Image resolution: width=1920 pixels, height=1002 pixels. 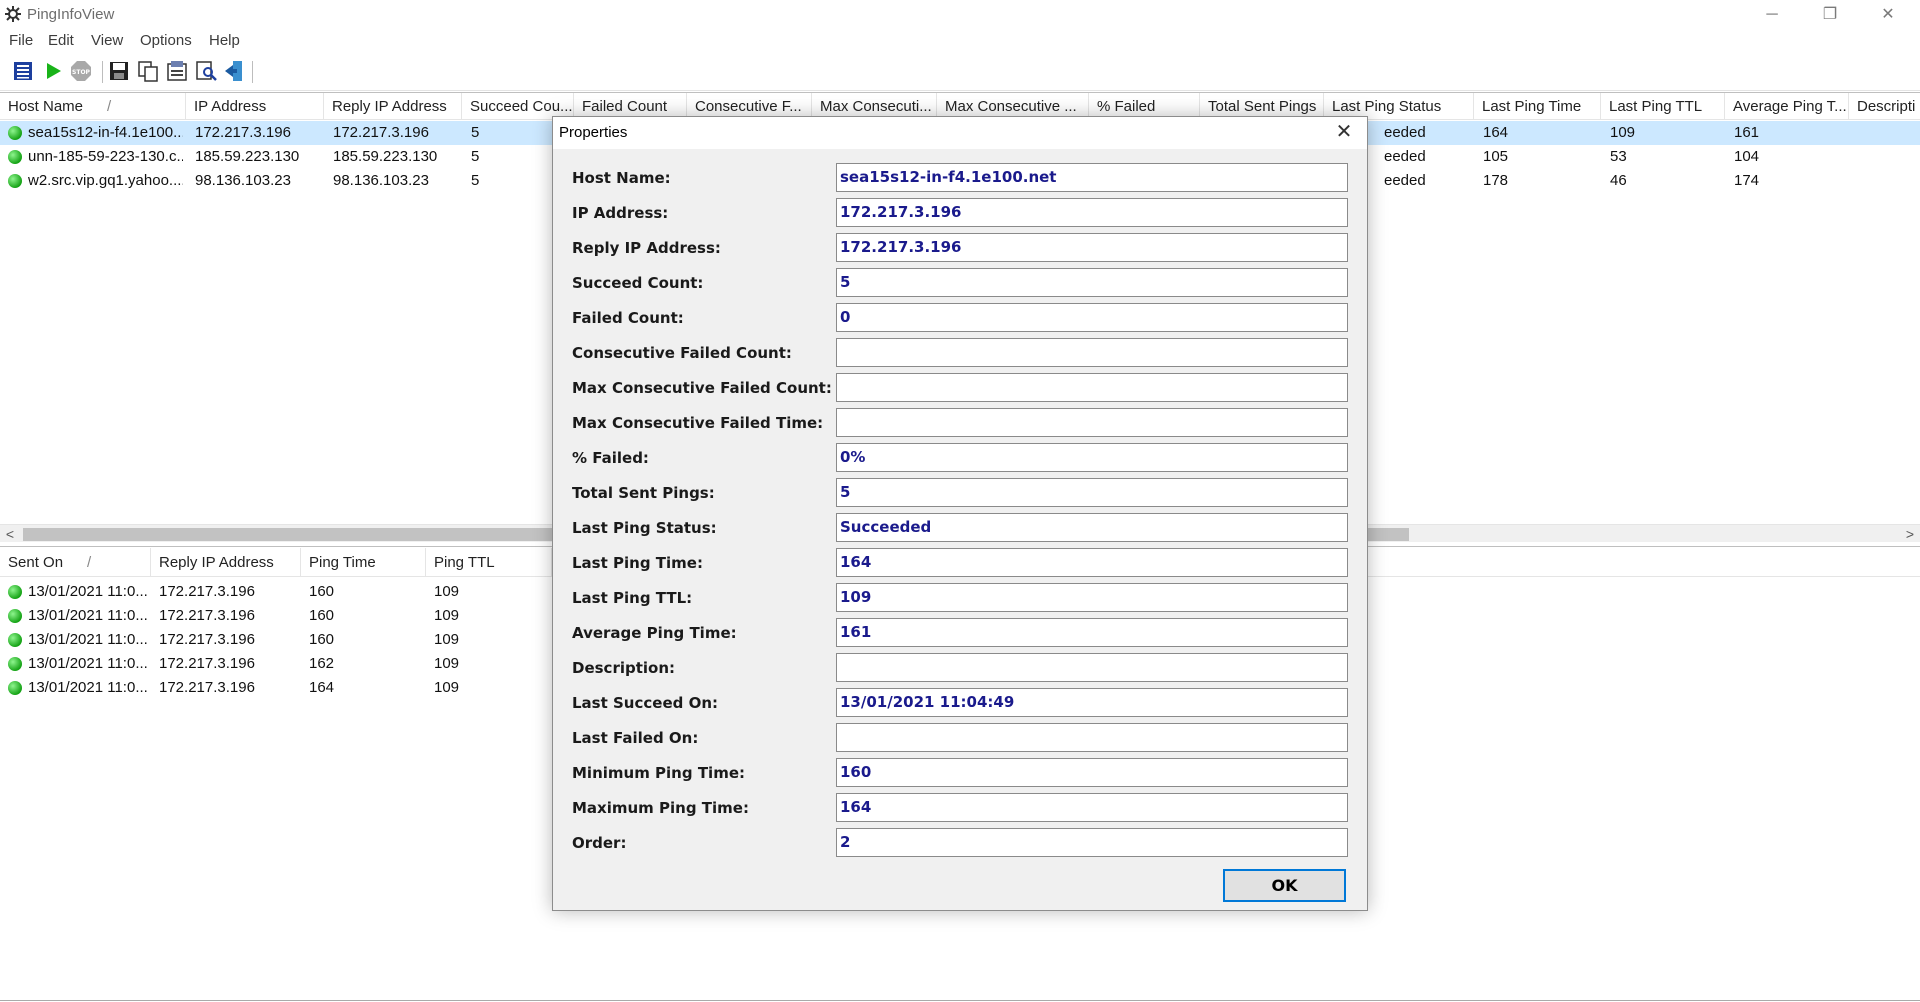 What do you see at coordinates (1284, 885) in the screenshot?
I see `ok-button: OK` at bounding box center [1284, 885].